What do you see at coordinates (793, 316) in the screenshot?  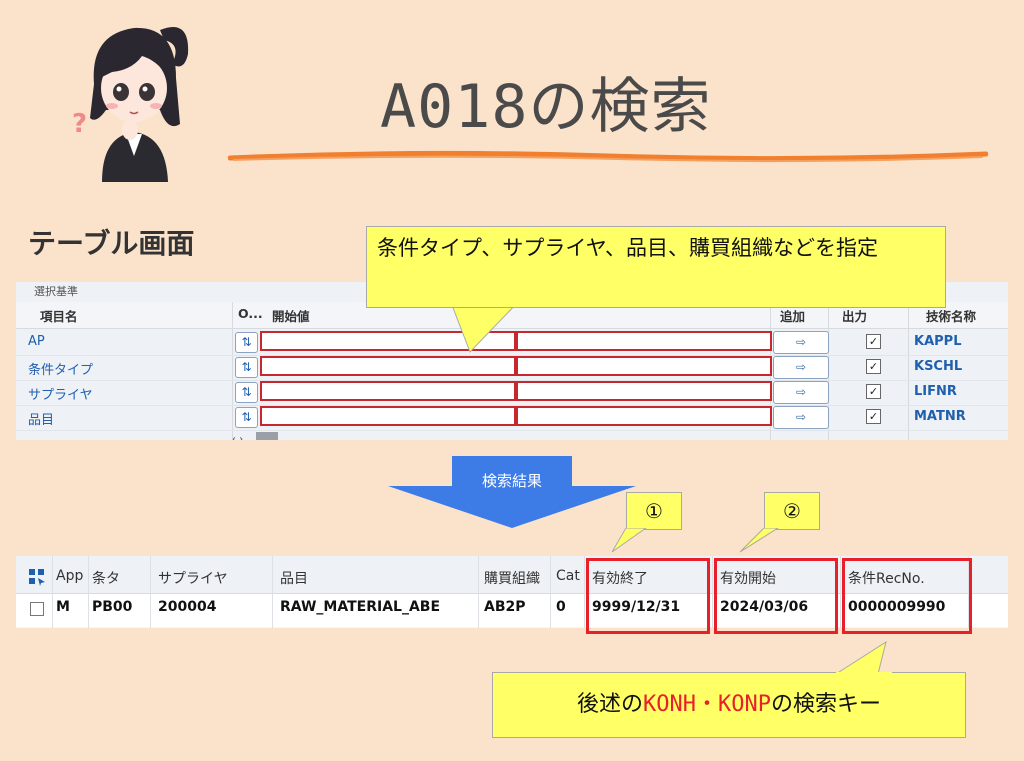 I see `header-add: 追加` at bounding box center [793, 316].